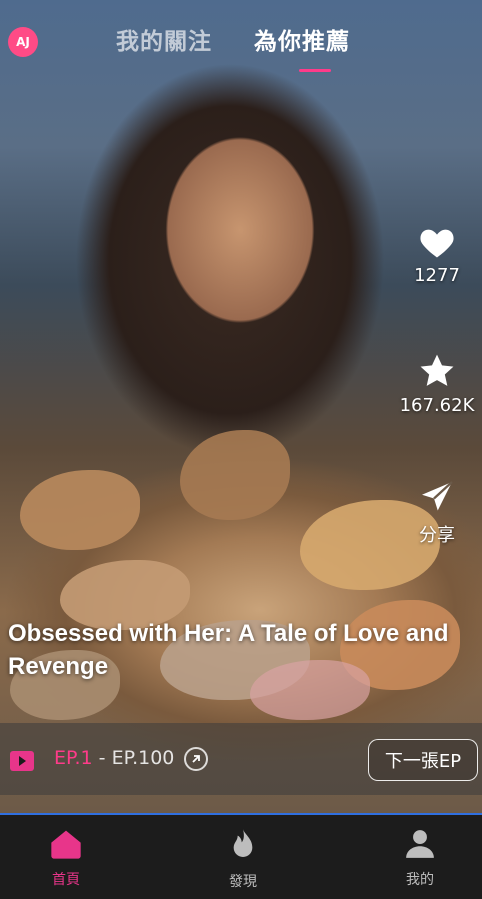  I want to click on like-button: 1277, so click(437, 255).